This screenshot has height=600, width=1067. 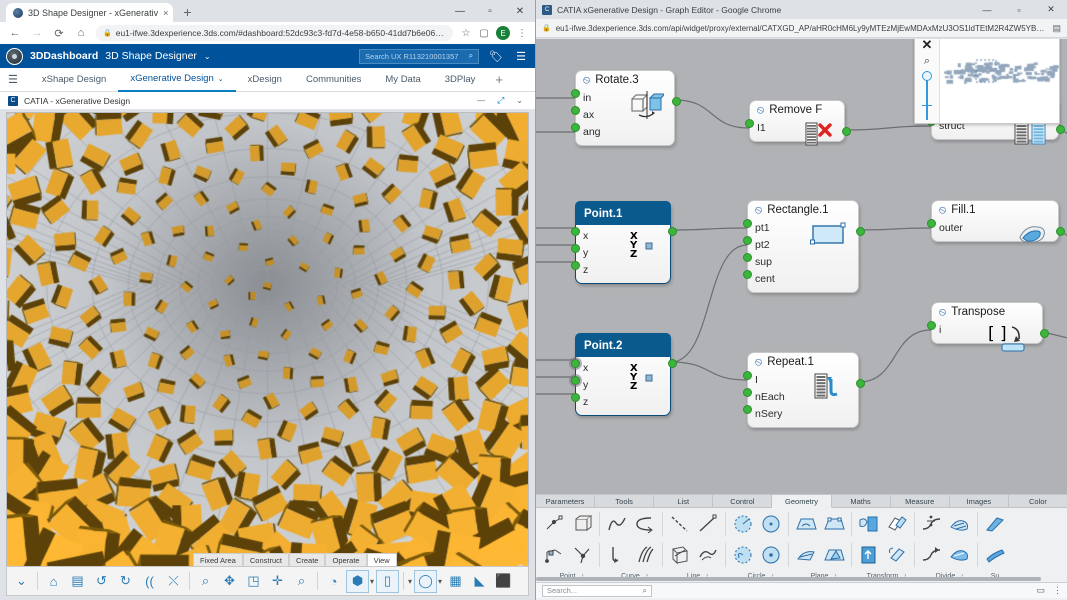 What do you see at coordinates (920, 501) in the screenshot?
I see `toolbar-tab-measure: Measure` at bounding box center [920, 501].